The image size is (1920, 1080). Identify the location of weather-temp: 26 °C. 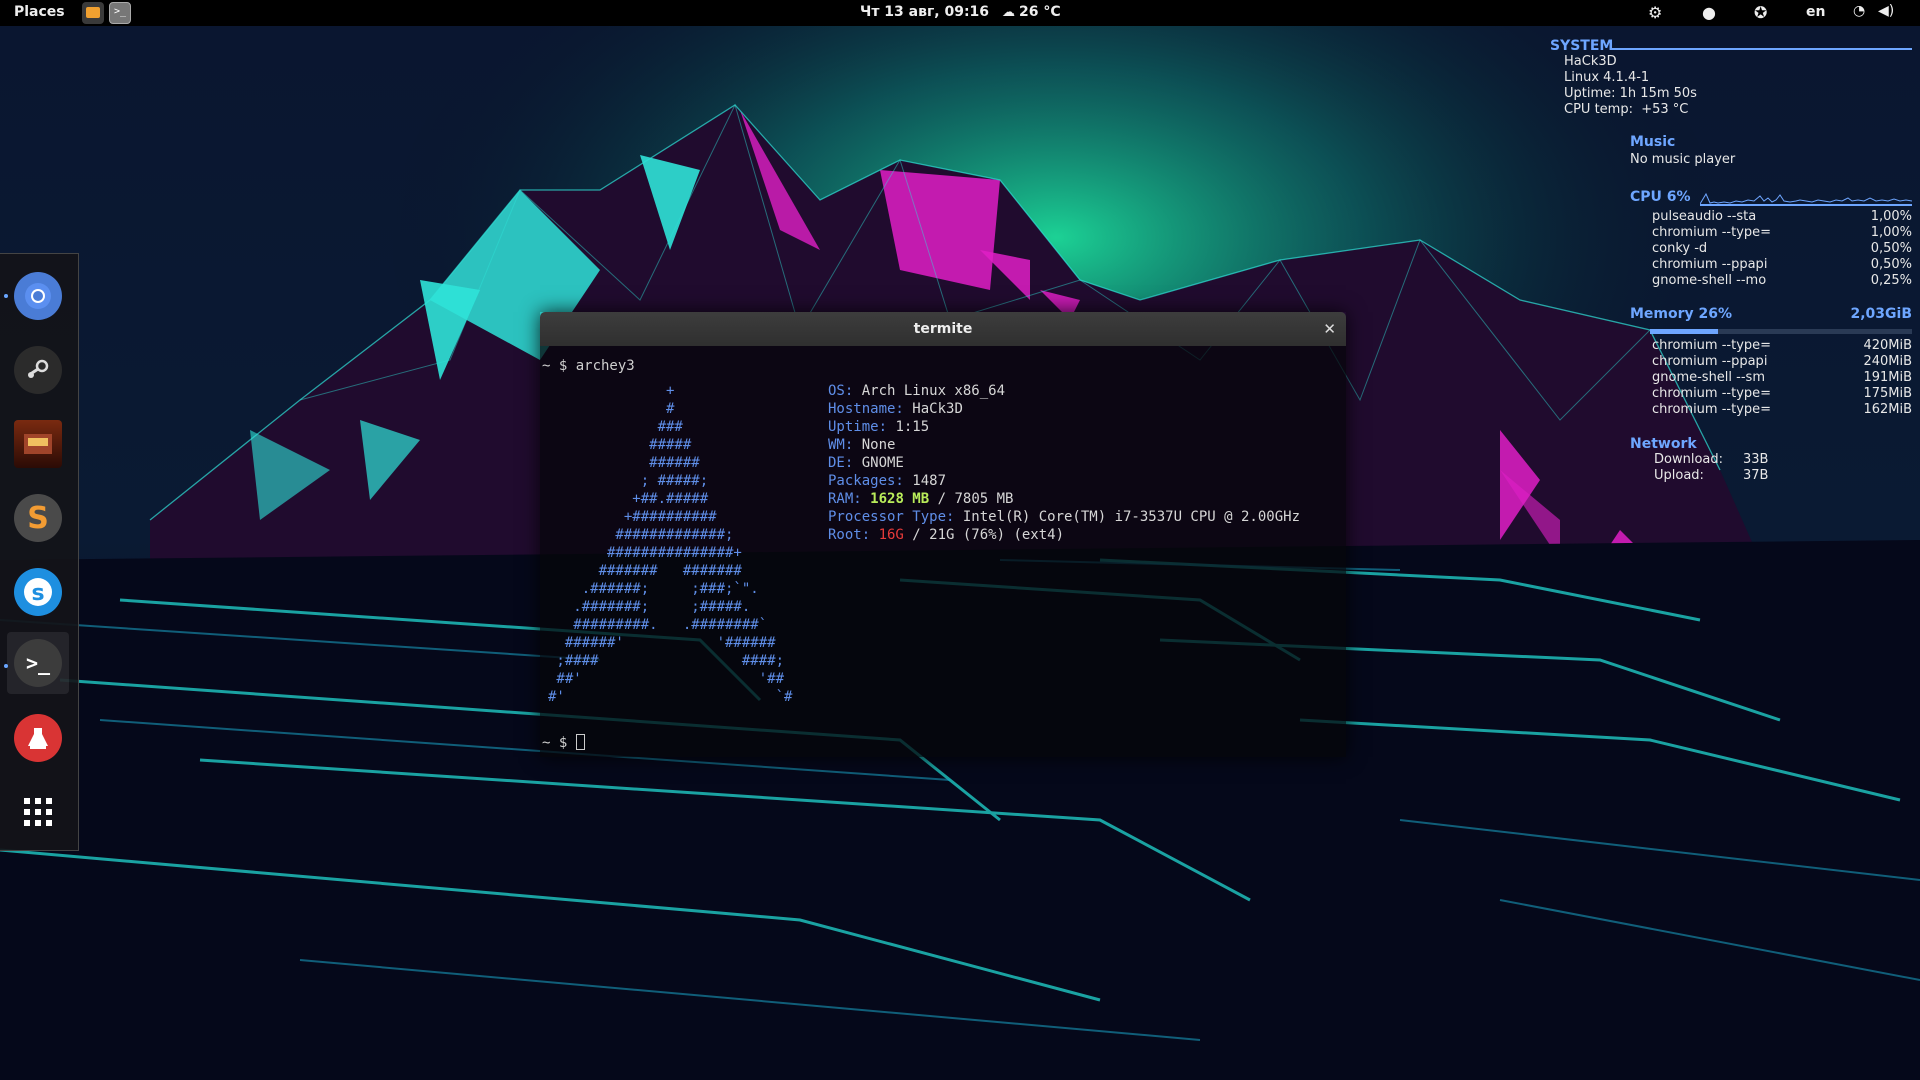
(1040, 12).